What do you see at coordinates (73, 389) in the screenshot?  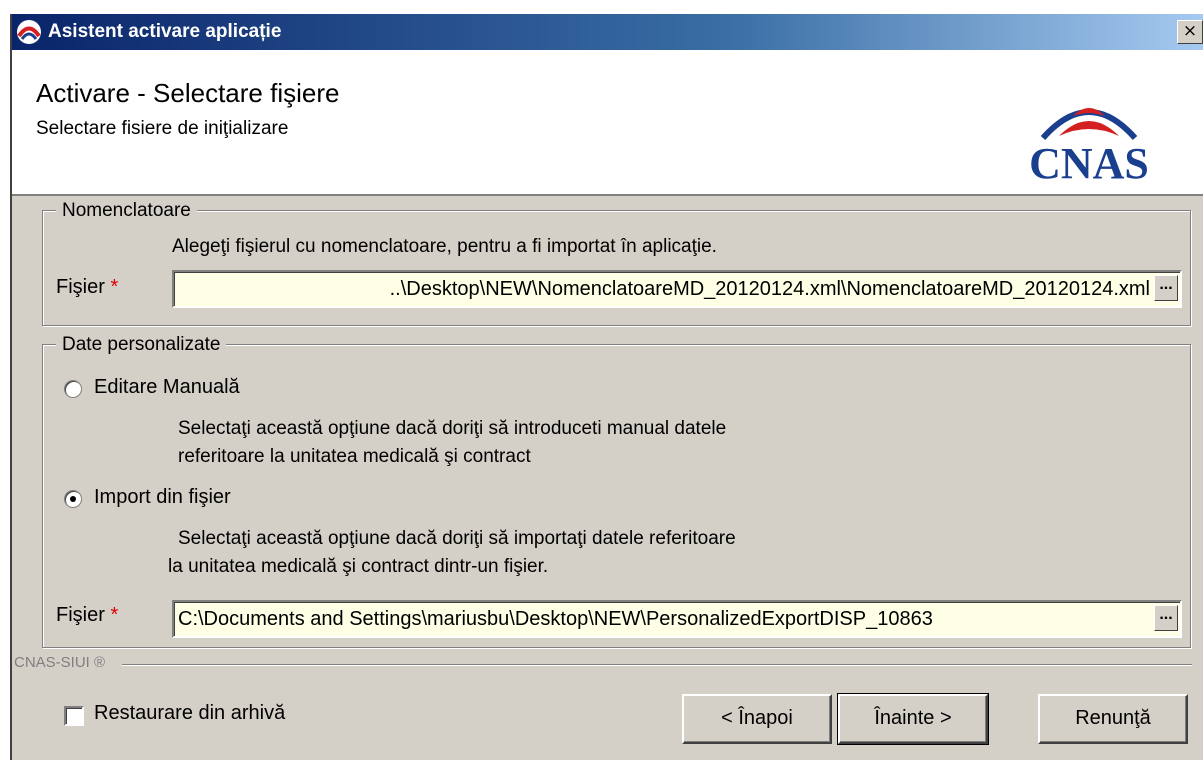 I see `radio-editare-manuala` at bounding box center [73, 389].